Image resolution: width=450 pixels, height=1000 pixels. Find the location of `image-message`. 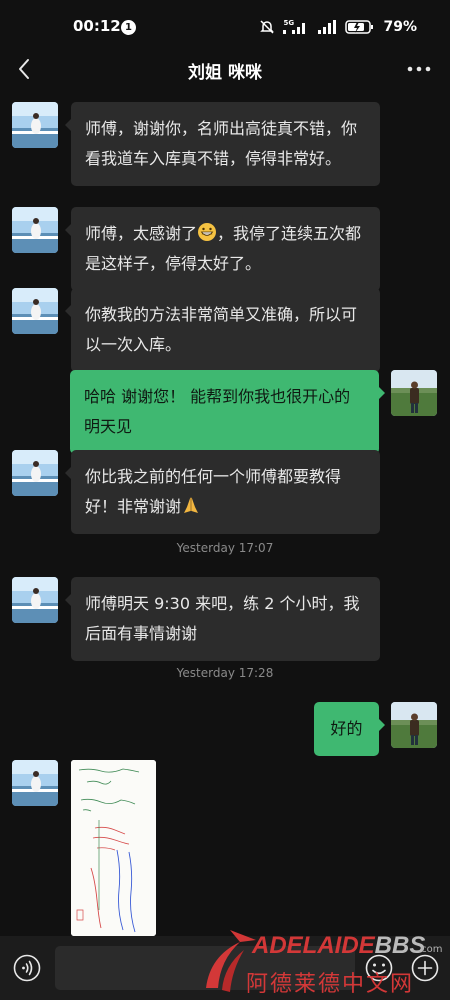

image-message is located at coordinates (113, 848).